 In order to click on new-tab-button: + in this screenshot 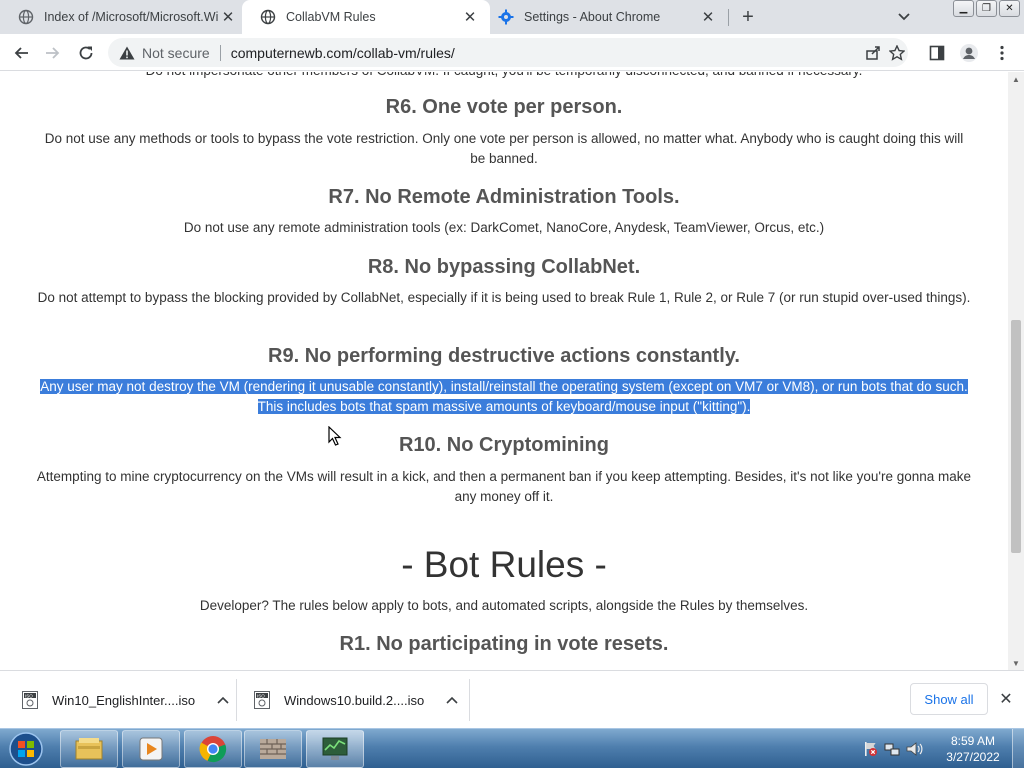, I will do `click(748, 17)`.